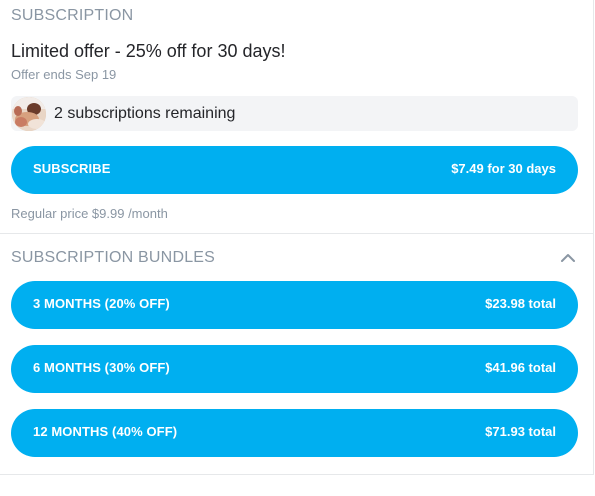  Describe the element at coordinates (296, 233) in the screenshot. I see `section-divider` at that location.